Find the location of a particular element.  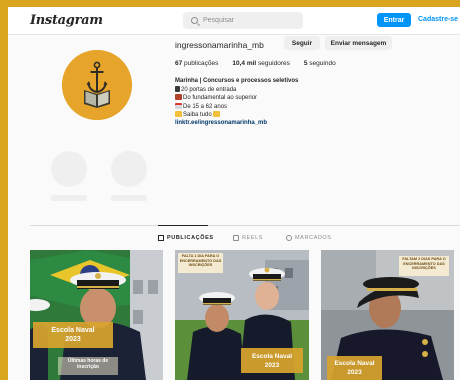

tab-reels: REELS is located at coordinates (248, 238).